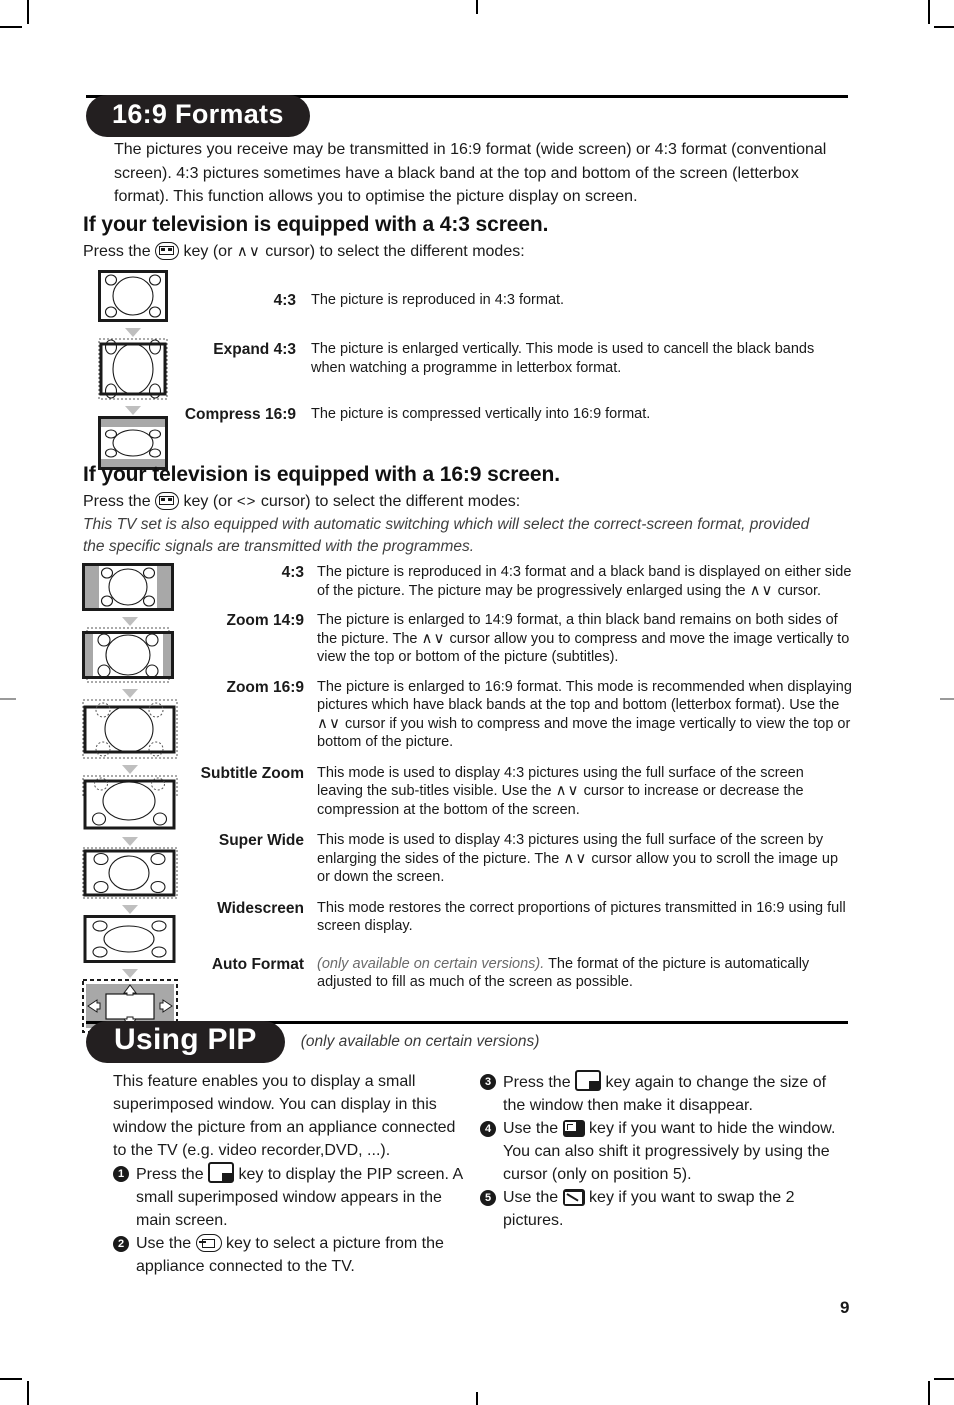 The width and height of the screenshot is (954, 1405). Describe the element at coordinates (129, 939) in the screenshot. I see `tv-illustration-widescreen` at that location.